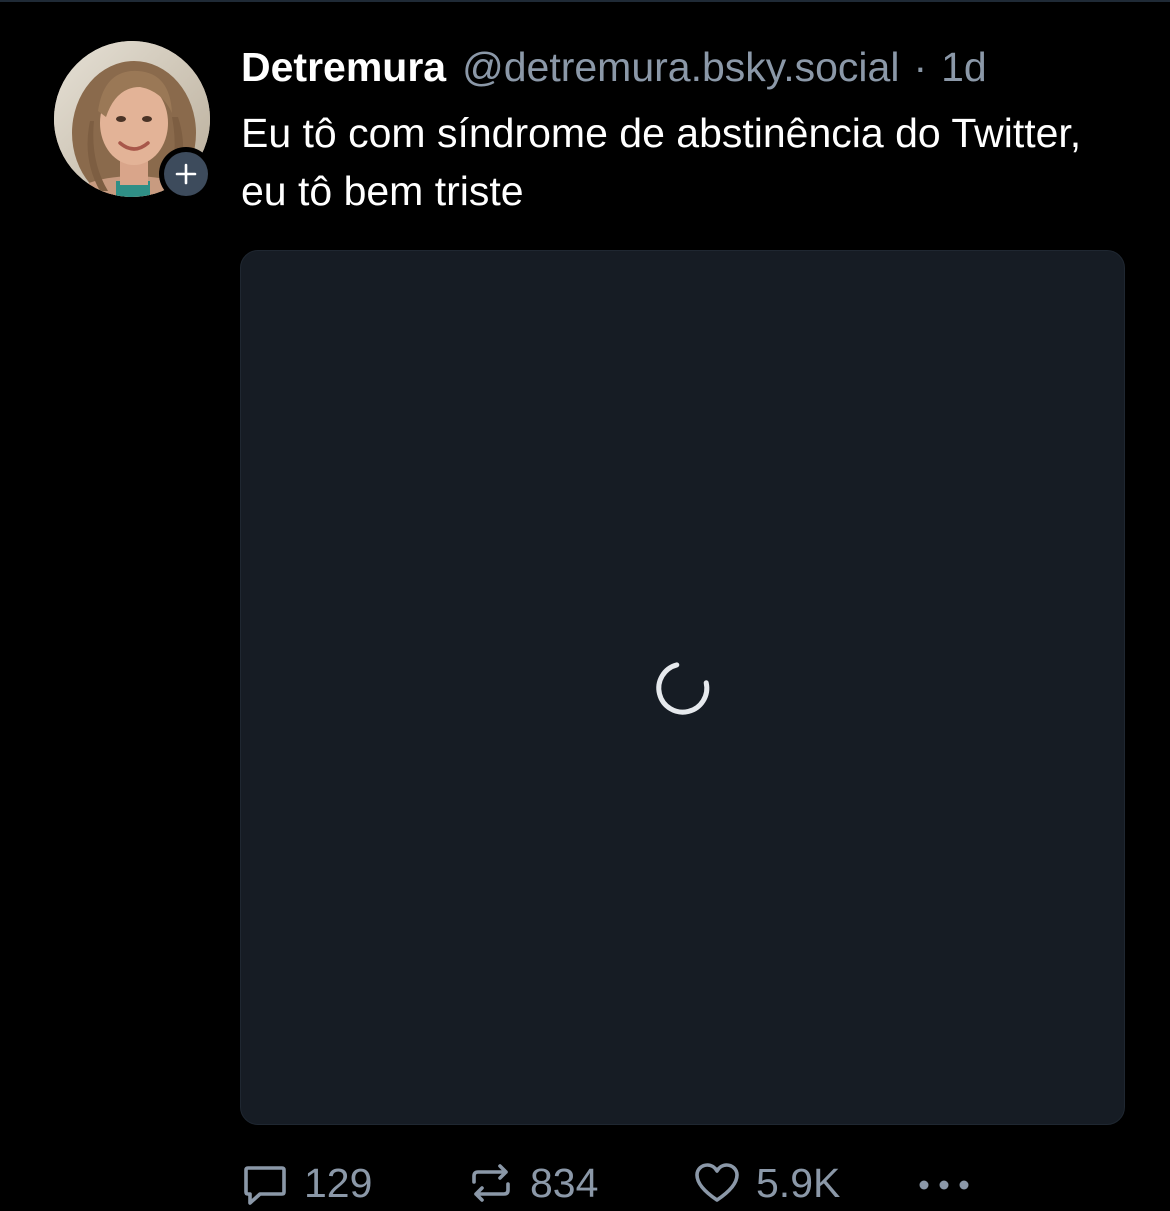 This screenshot has width=1170, height=1211. Describe the element at coordinates (491, 1183) in the screenshot. I see `repost-icon` at that location.